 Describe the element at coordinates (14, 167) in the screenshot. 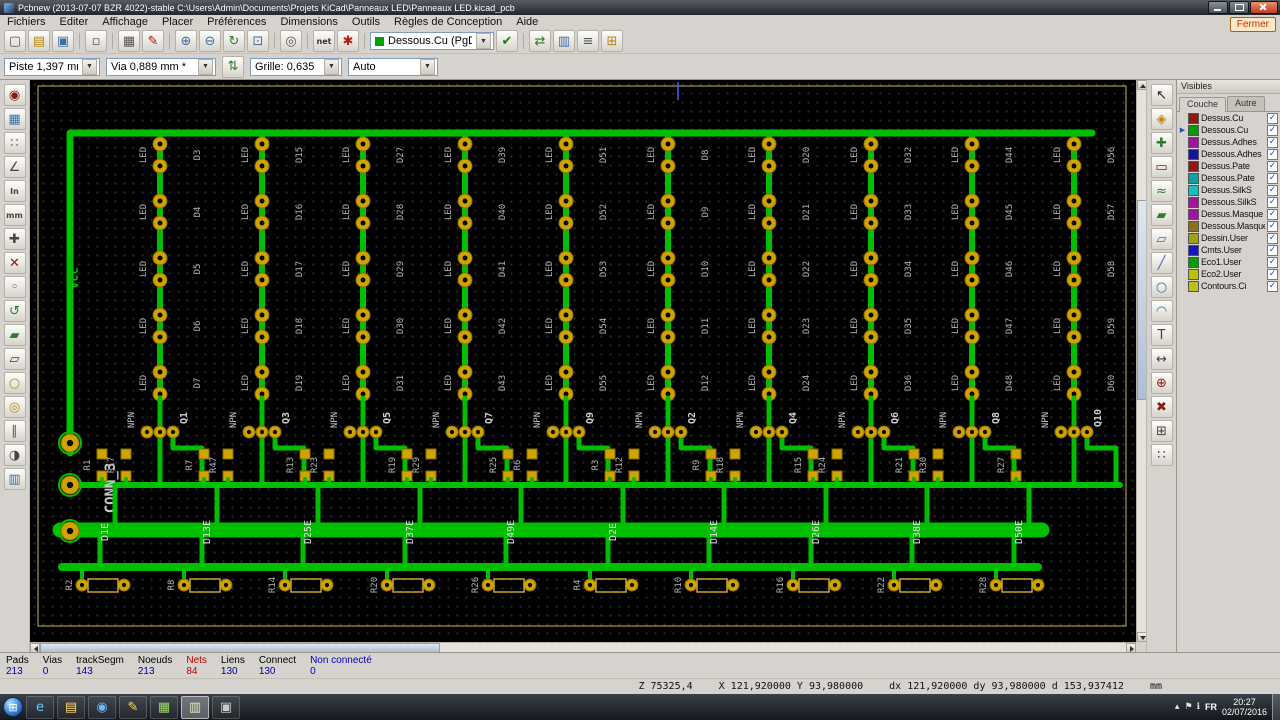

I see `polar-coords-icon: ∠` at that location.